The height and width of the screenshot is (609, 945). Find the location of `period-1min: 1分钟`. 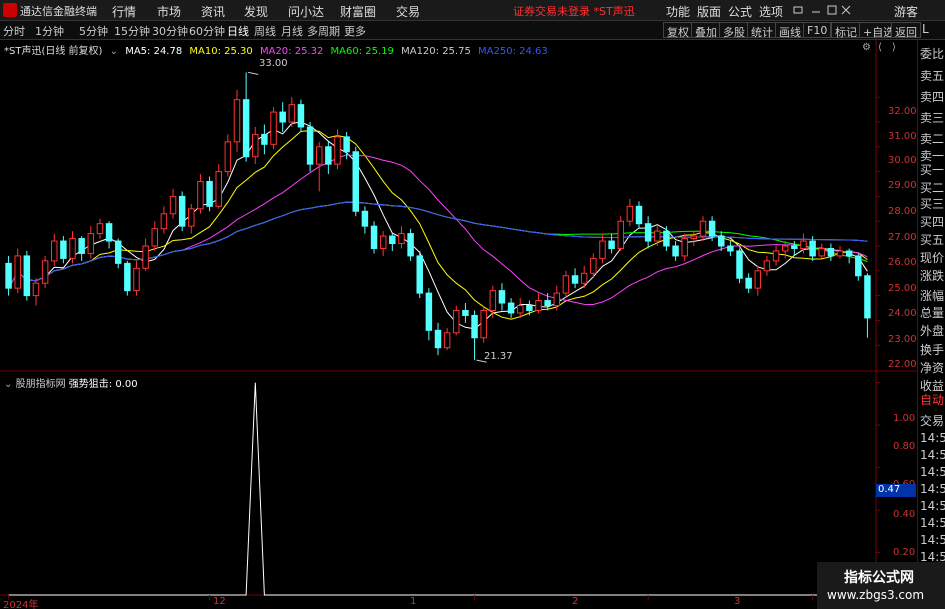

period-1min: 1分钟 is located at coordinates (49, 31).